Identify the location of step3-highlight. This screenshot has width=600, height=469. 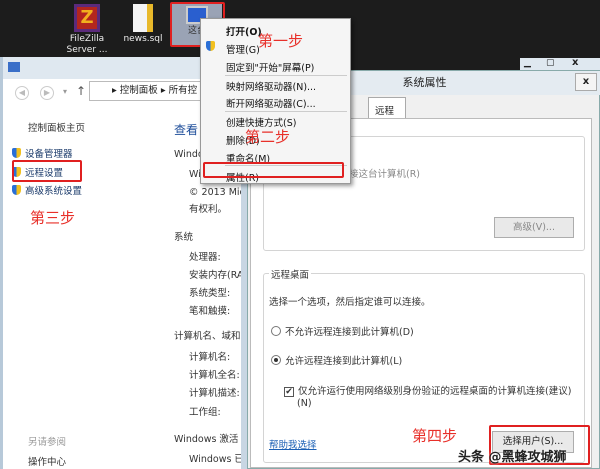
(47, 171).